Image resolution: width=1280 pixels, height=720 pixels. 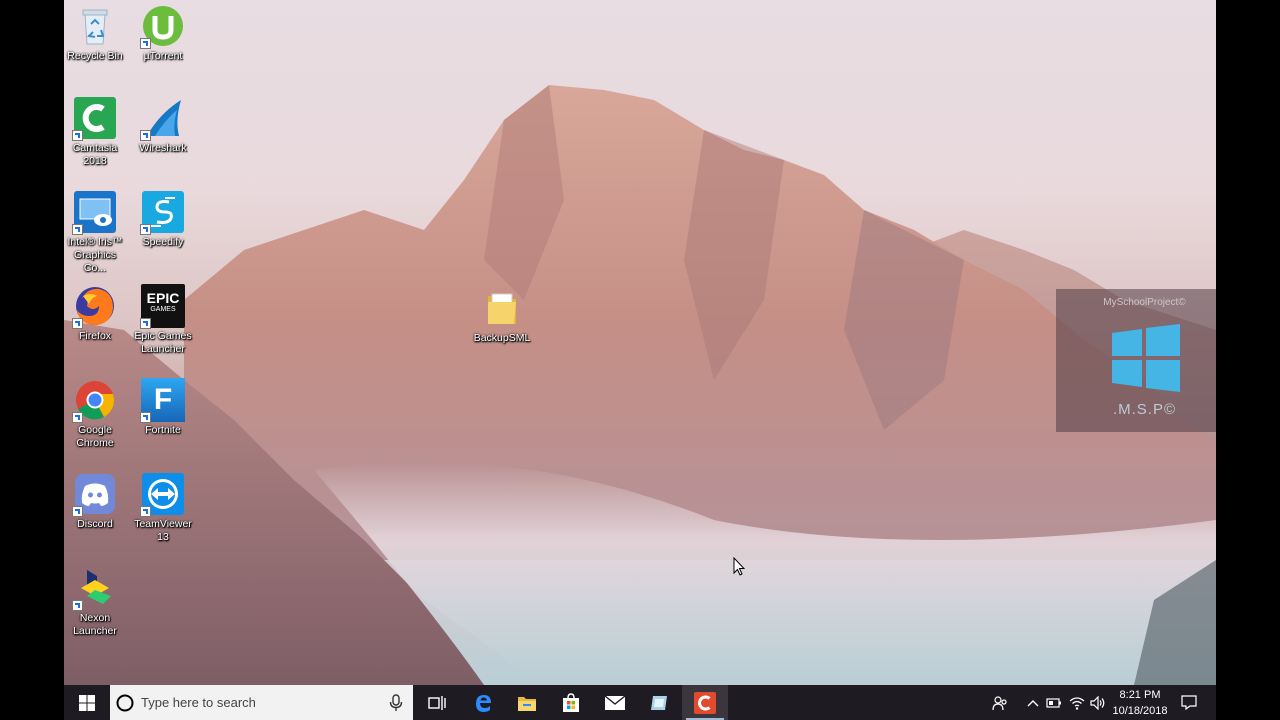 I want to click on chrome-icon, so click(x=94, y=400).